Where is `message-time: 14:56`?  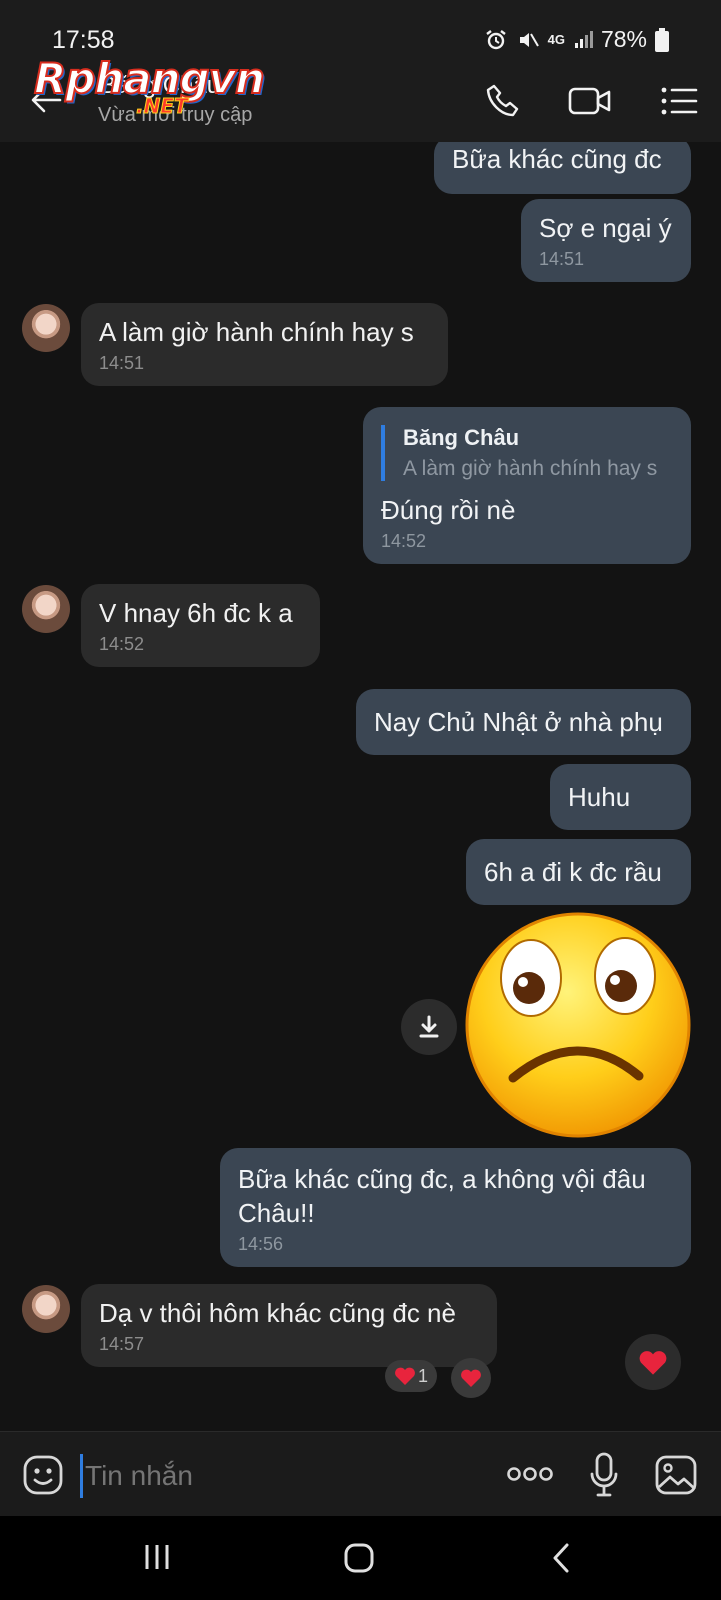 message-time: 14:56 is located at coordinates (261, 1244).